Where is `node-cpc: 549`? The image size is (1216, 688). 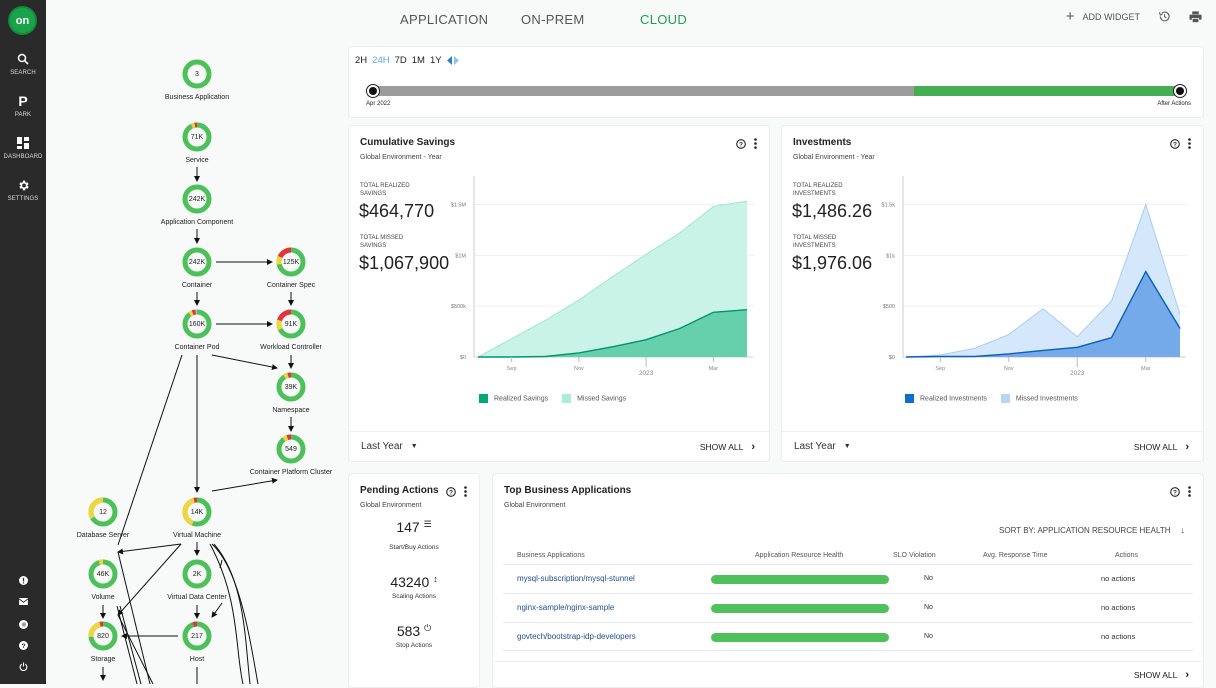
node-cpc: 549 is located at coordinates (291, 449).